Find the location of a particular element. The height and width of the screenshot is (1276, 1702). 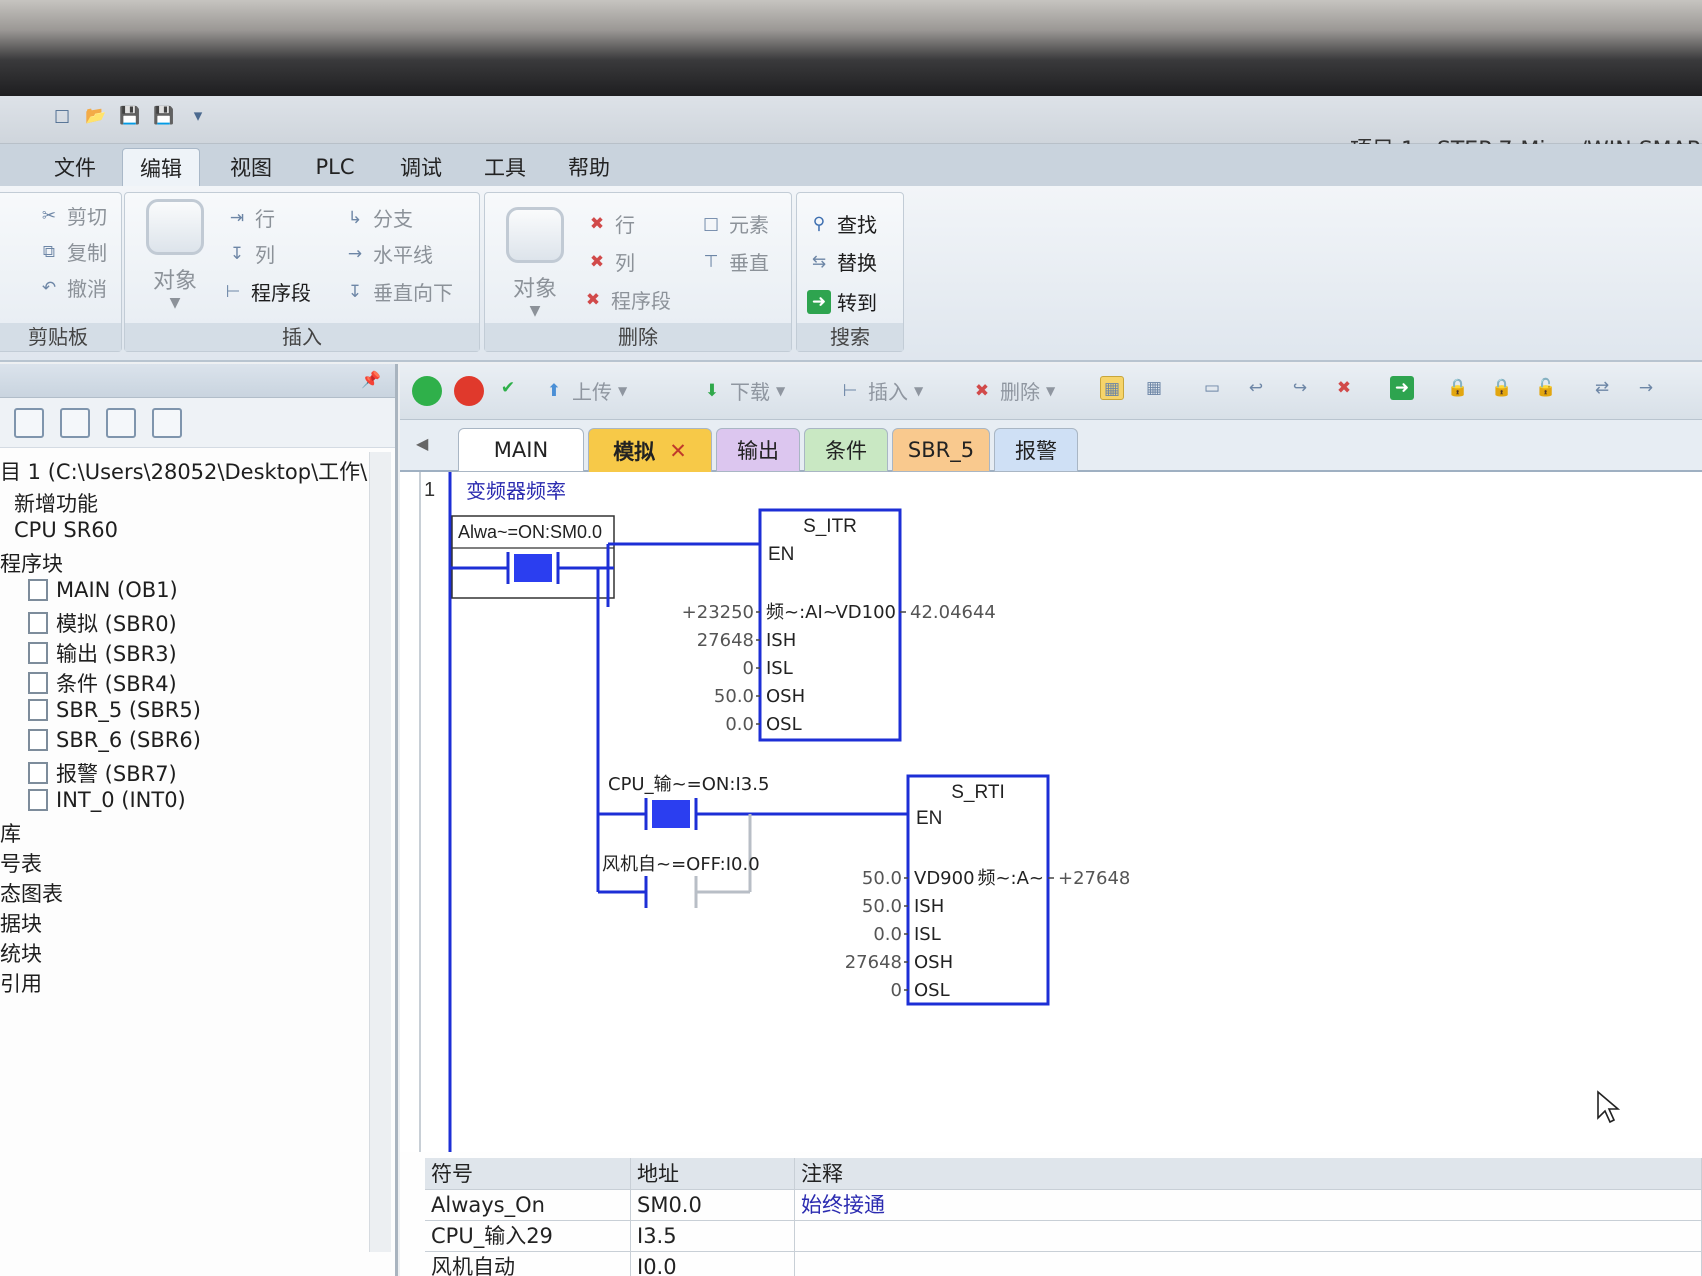

tree-item: 统块 is located at coordinates (21, 953).